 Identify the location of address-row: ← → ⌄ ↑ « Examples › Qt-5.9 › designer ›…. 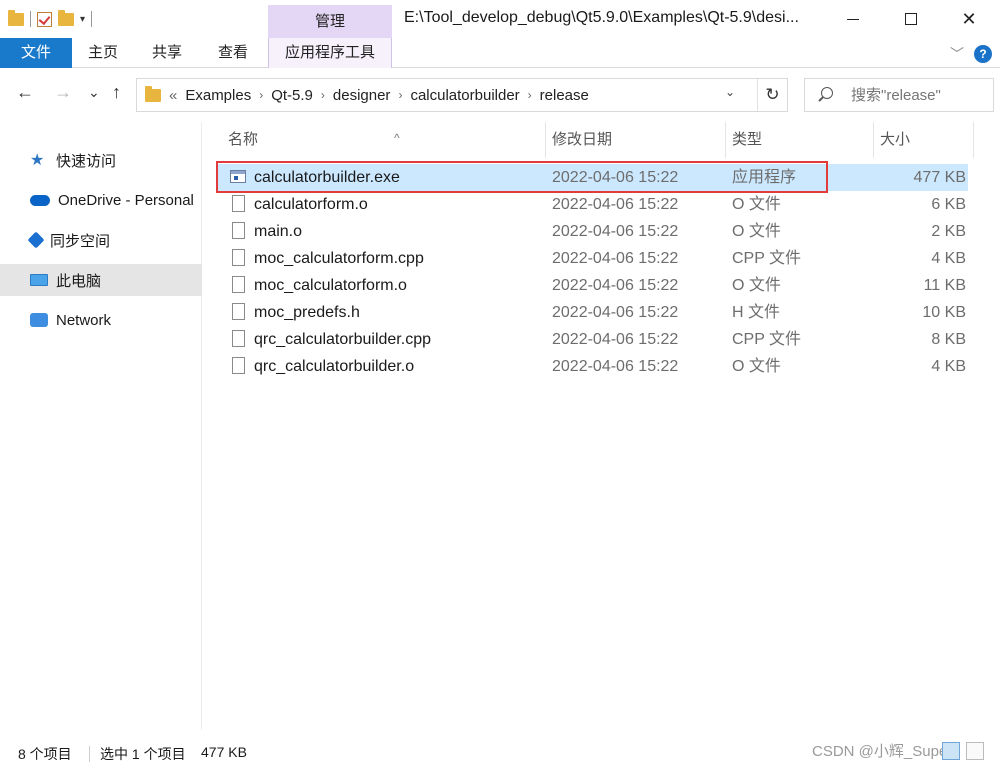
(500, 95).